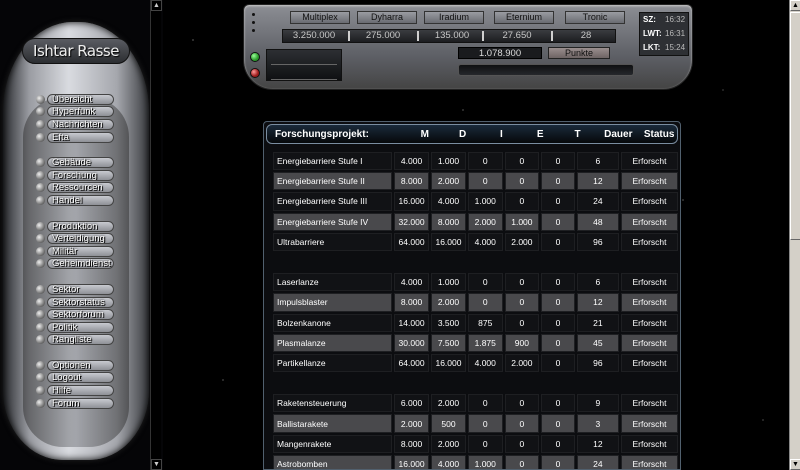 The height and width of the screenshot is (470, 800). I want to click on nav-item-optionen: Optionen, so click(75, 365).